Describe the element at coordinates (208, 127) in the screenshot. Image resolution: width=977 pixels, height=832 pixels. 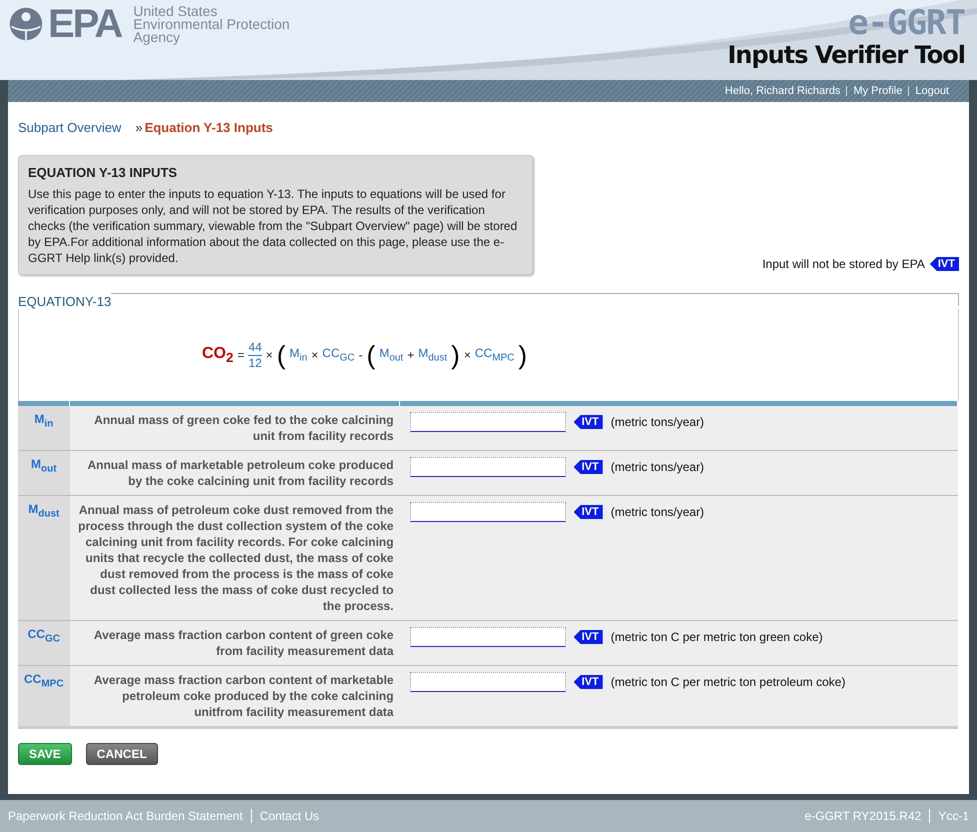
I see `breadcrumb-link: Equation Y-13 Inputs` at that location.